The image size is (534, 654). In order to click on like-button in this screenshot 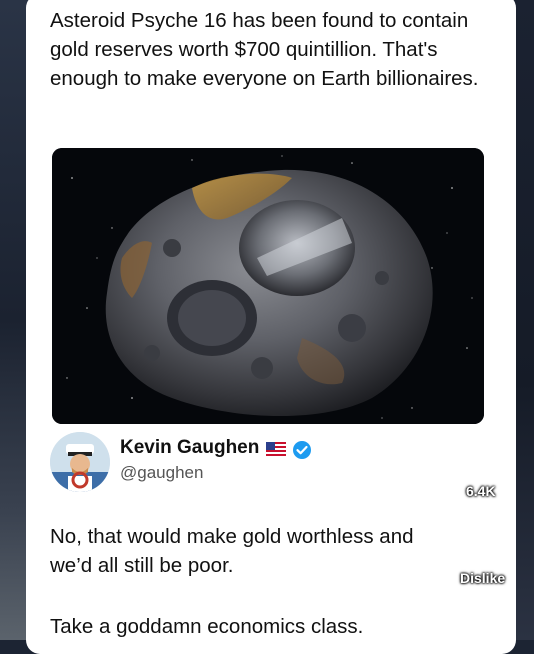, I will do `click(485, 453)`.